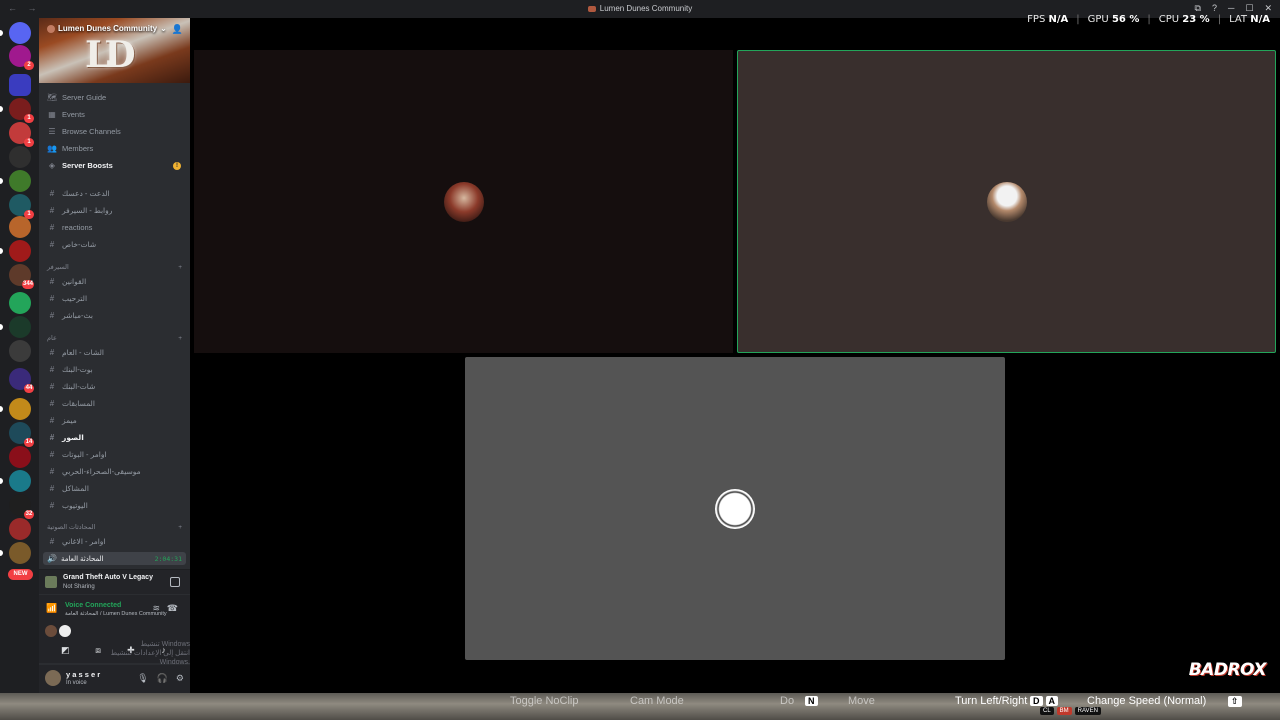 This screenshot has width=1280, height=720. What do you see at coordinates (142, 678) in the screenshot?
I see `microphone-icon: 🎙` at bounding box center [142, 678].